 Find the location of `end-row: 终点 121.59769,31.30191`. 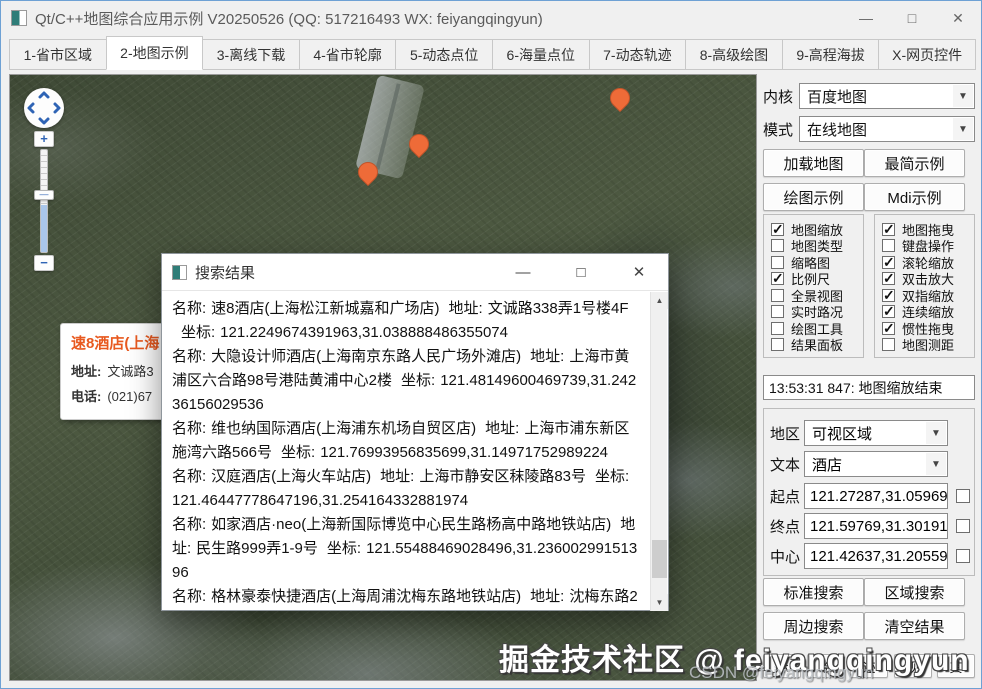

end-row: 终点 121.59769,31.30191 is located at coordinates (870, 526).